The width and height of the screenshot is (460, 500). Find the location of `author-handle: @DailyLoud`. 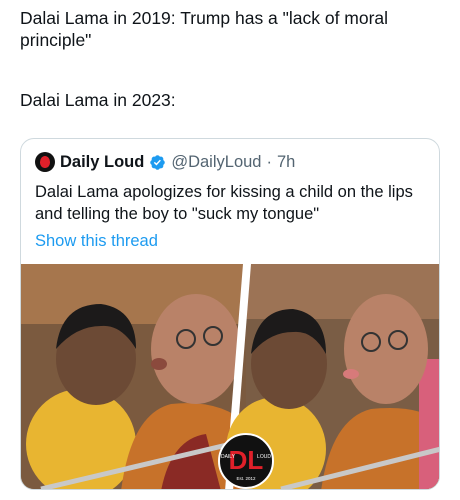

author-handle: @DailyLoud is located at coordinates (216, 162).